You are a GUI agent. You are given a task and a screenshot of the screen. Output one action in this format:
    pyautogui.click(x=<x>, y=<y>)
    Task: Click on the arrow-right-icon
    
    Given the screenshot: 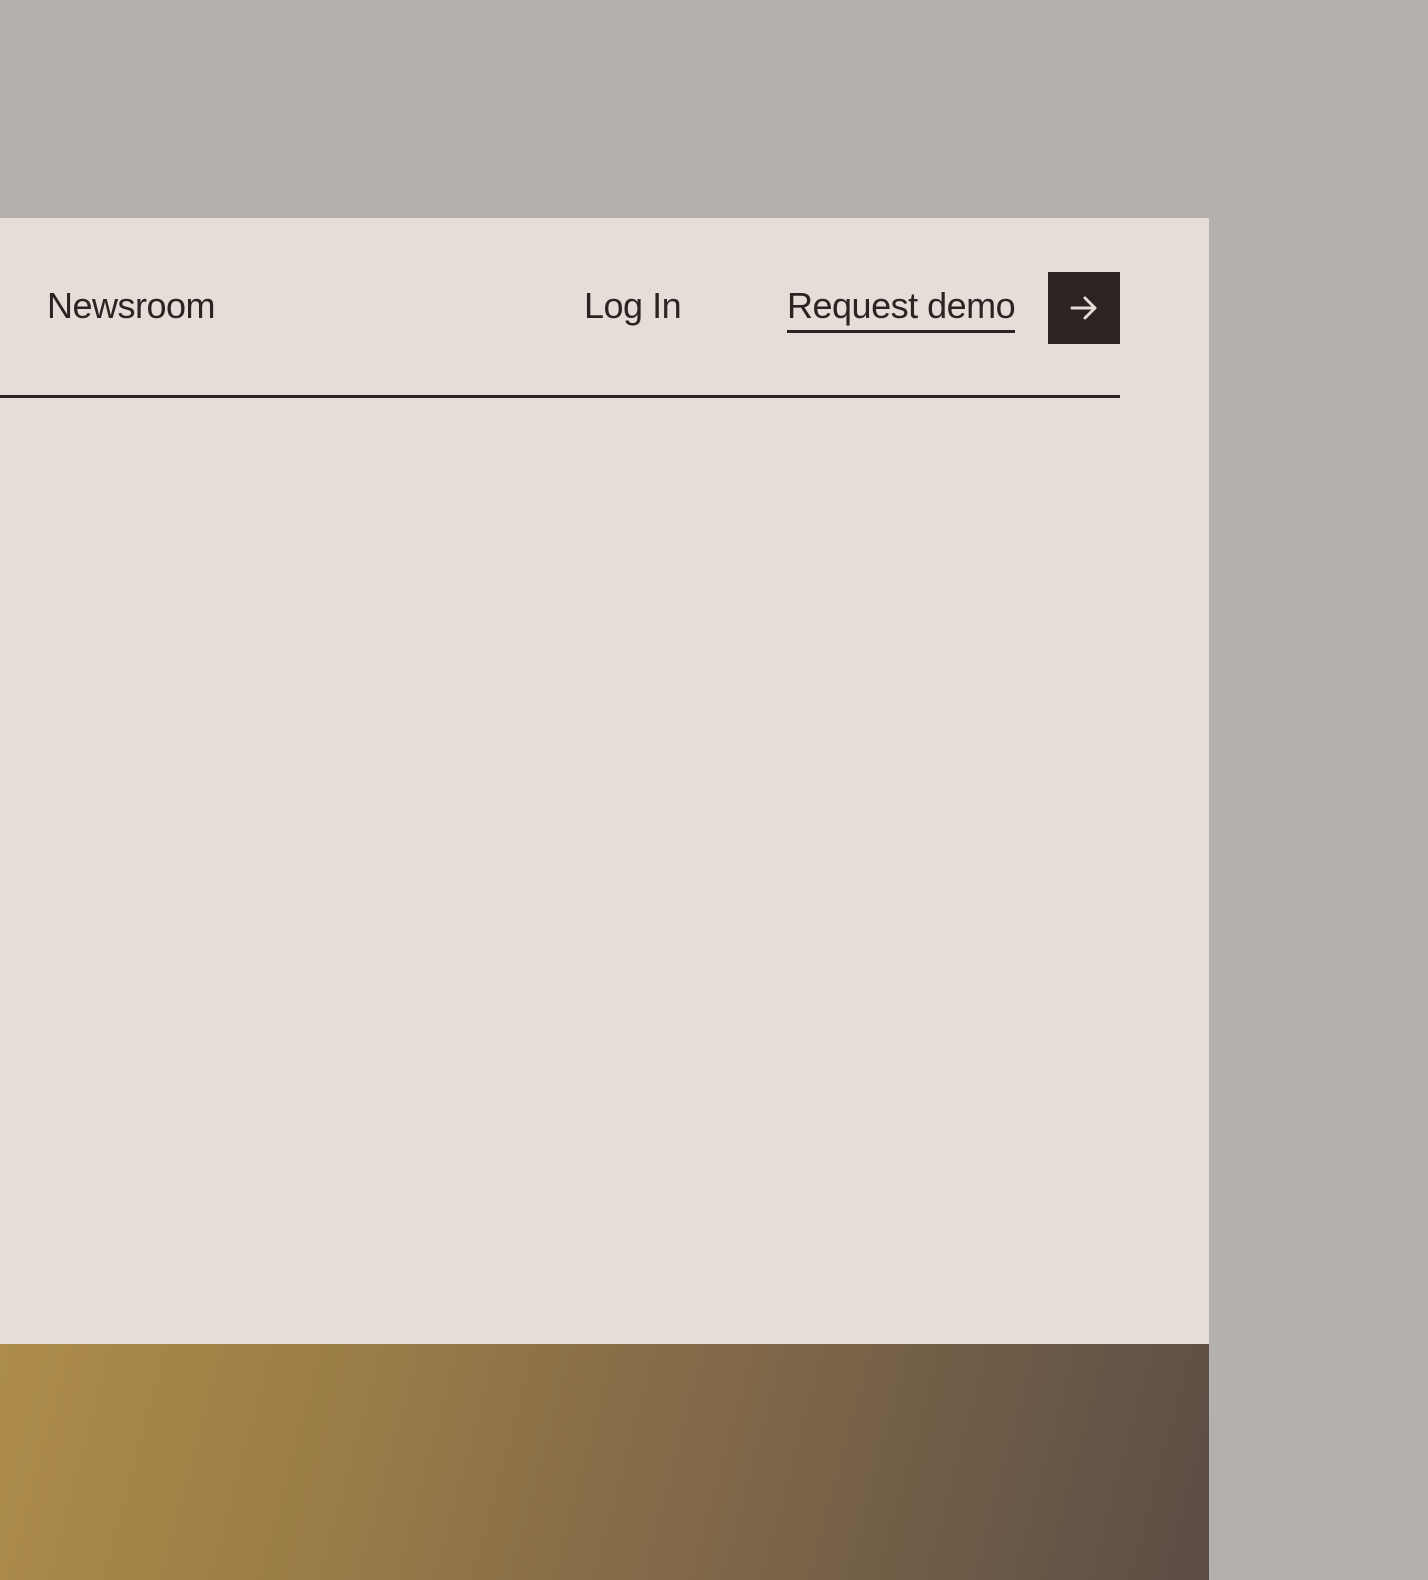 What is the action you would take?
    pyautogui.click(x=1083, y=308)
    